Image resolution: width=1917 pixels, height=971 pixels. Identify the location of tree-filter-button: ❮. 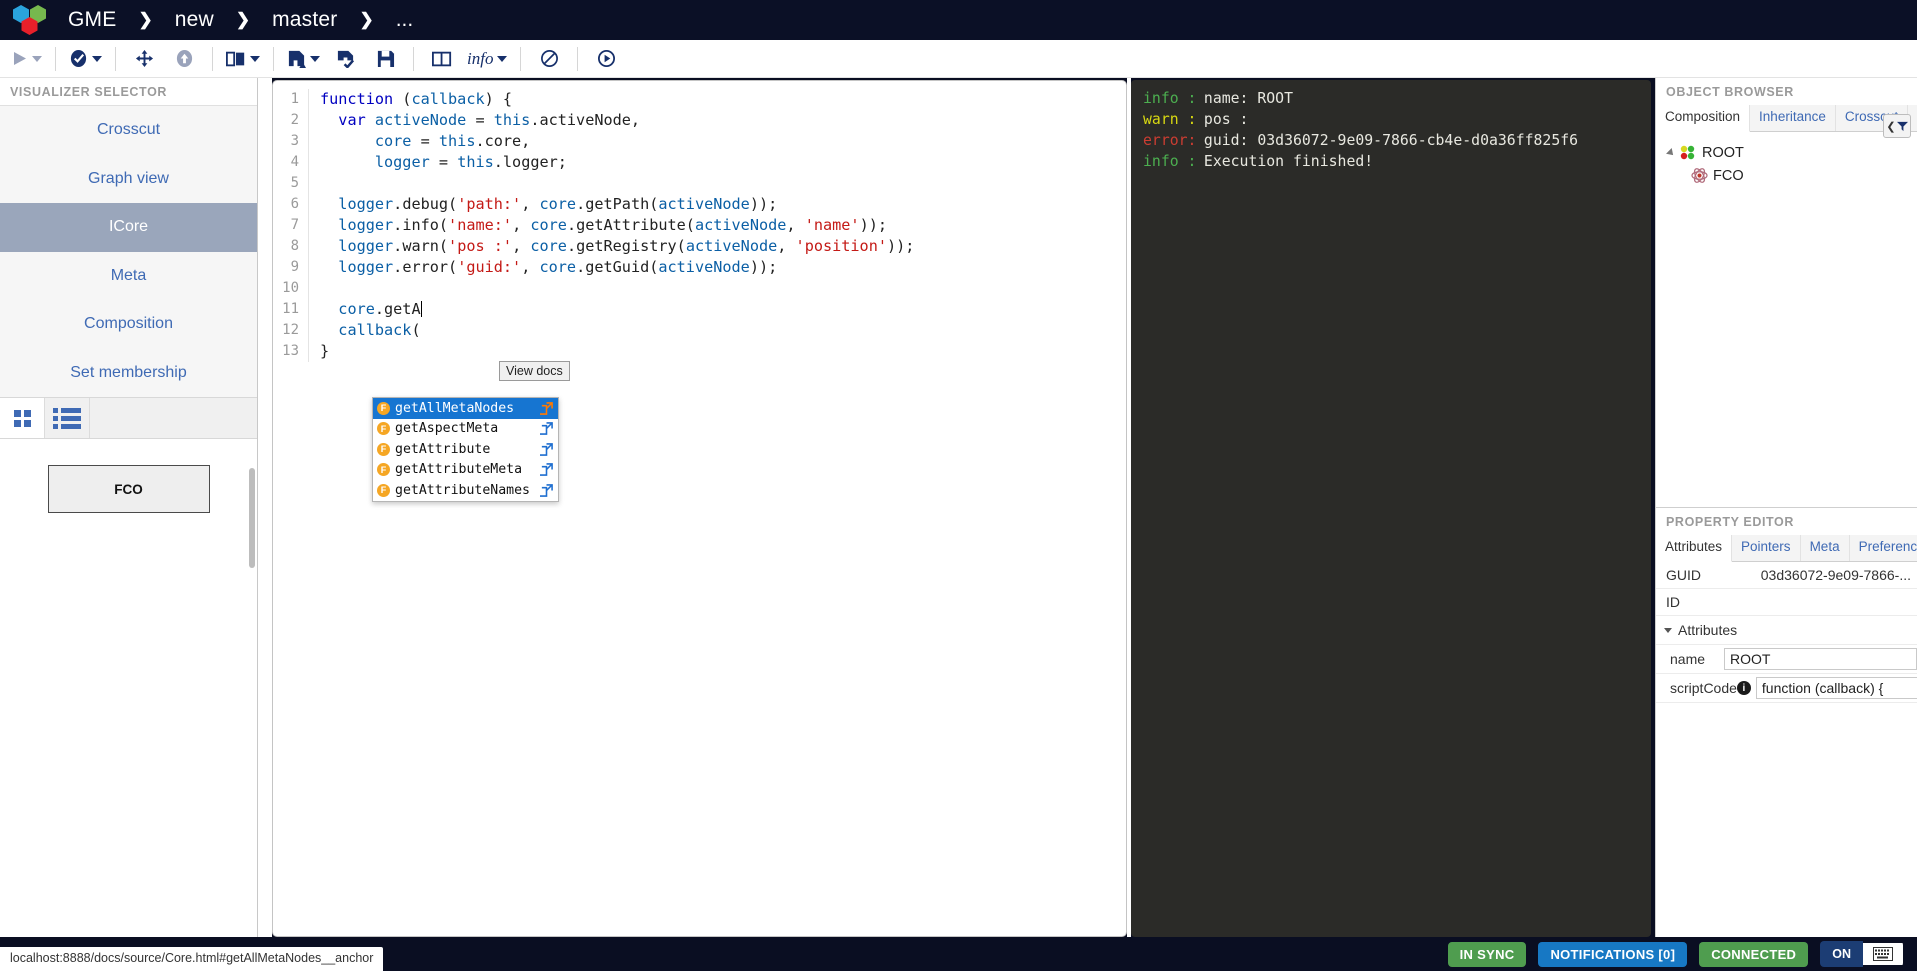
(1897, 126).